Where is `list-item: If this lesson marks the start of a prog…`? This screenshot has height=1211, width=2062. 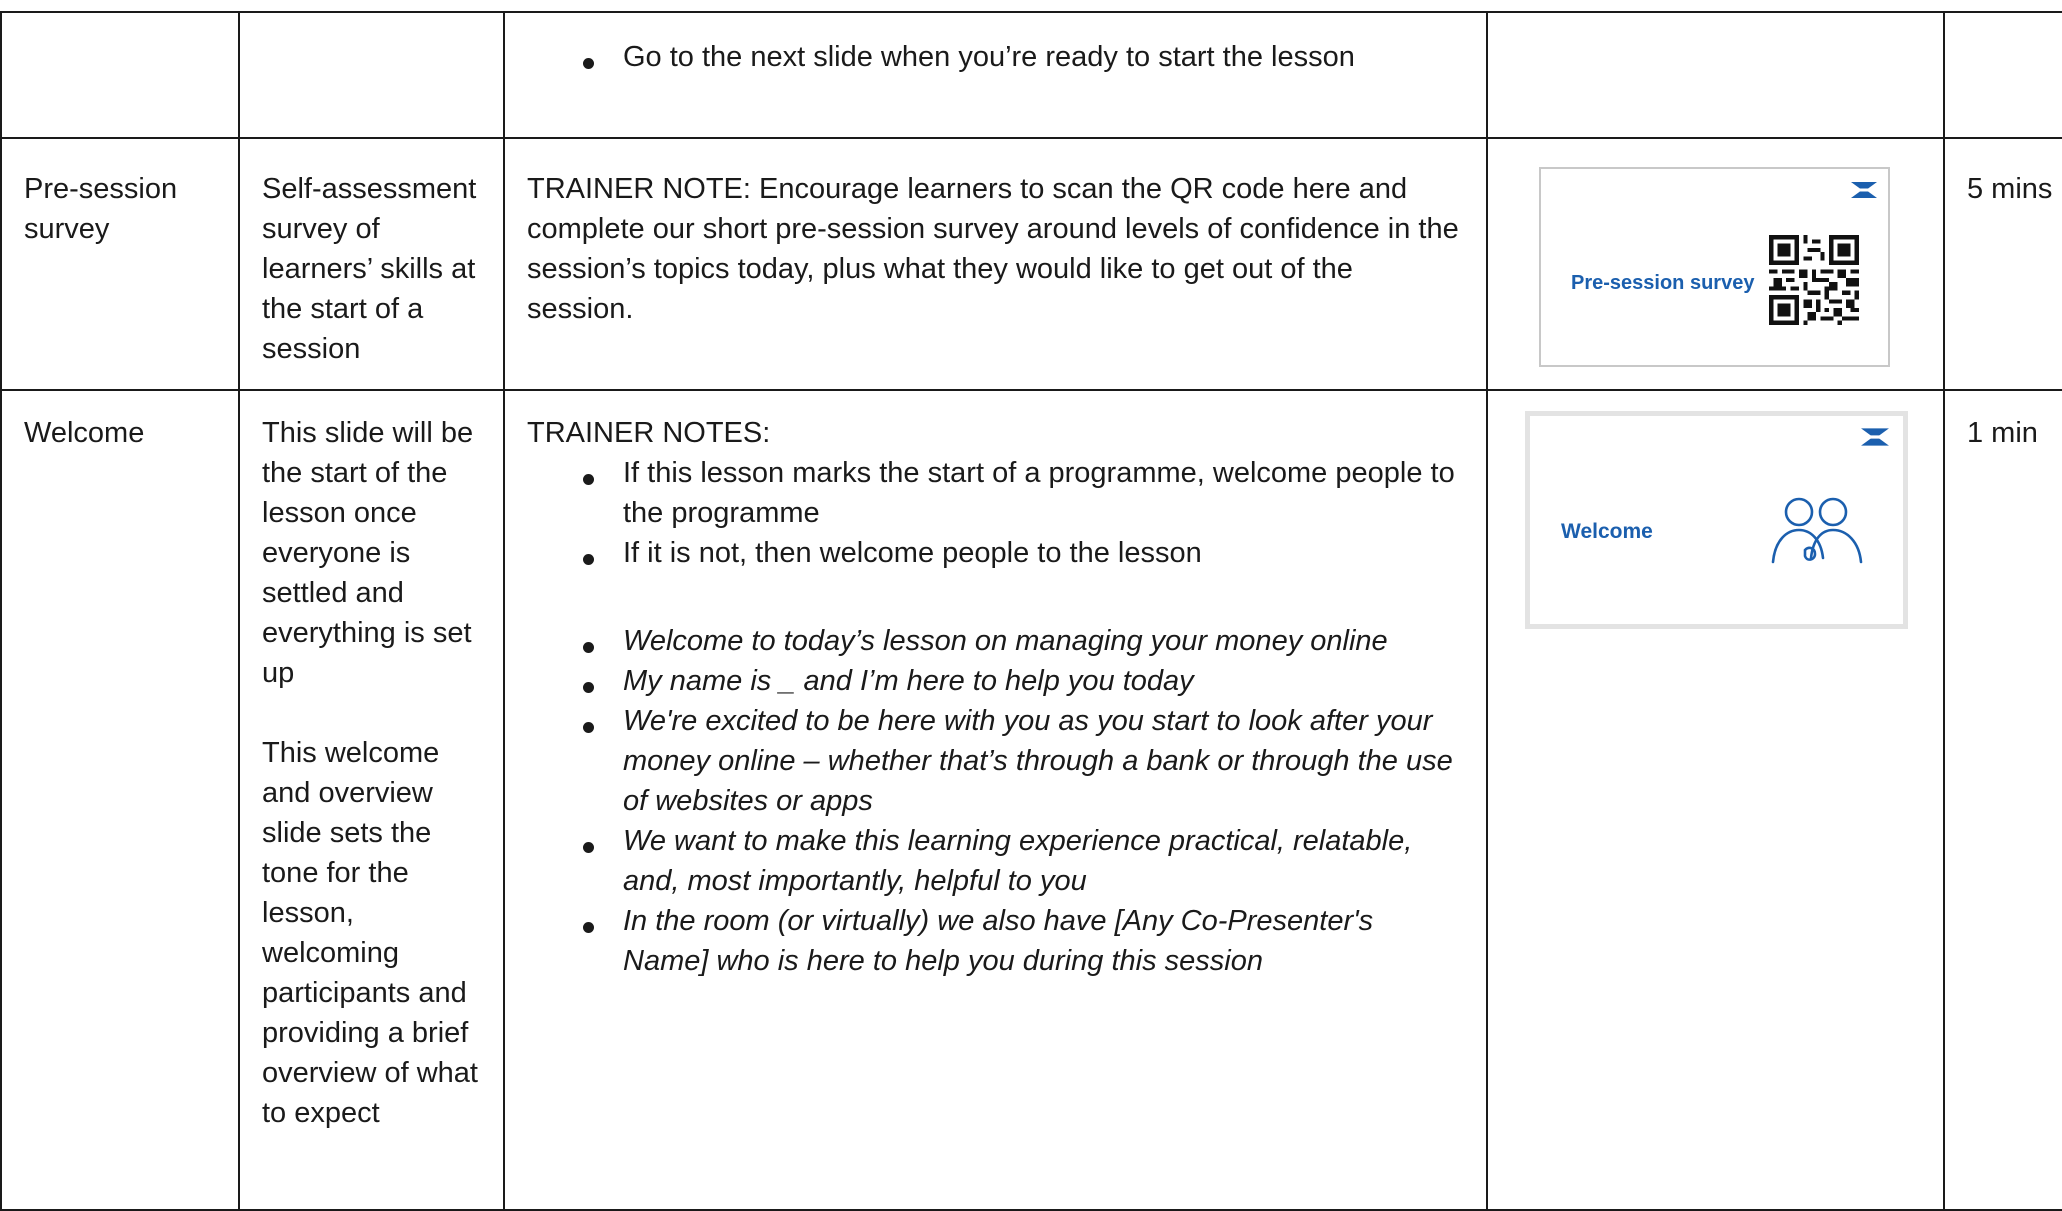 list-item: If this lesson marks the start of a prog… is located at coordinates (1023, 493).